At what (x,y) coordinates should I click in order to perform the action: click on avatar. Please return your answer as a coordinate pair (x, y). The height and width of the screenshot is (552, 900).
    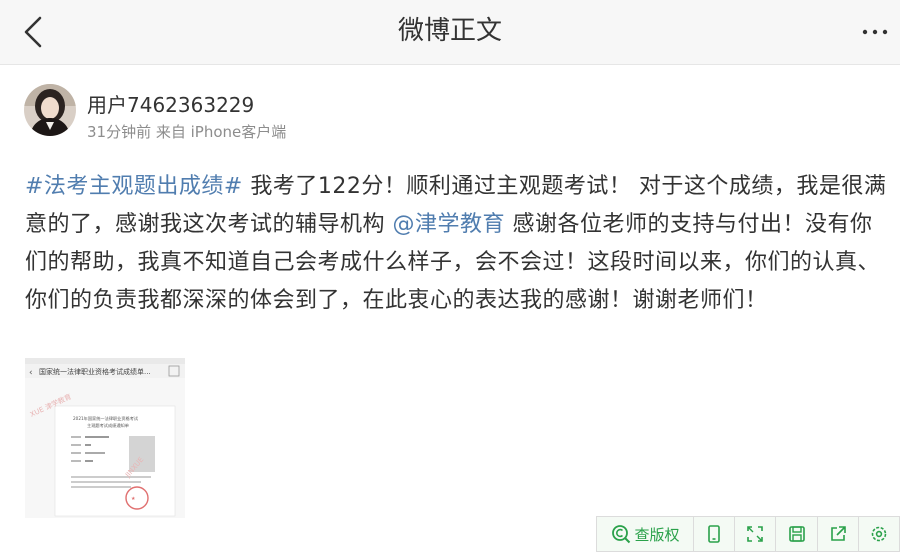
    Looking at the image, I should click on (50, 110).